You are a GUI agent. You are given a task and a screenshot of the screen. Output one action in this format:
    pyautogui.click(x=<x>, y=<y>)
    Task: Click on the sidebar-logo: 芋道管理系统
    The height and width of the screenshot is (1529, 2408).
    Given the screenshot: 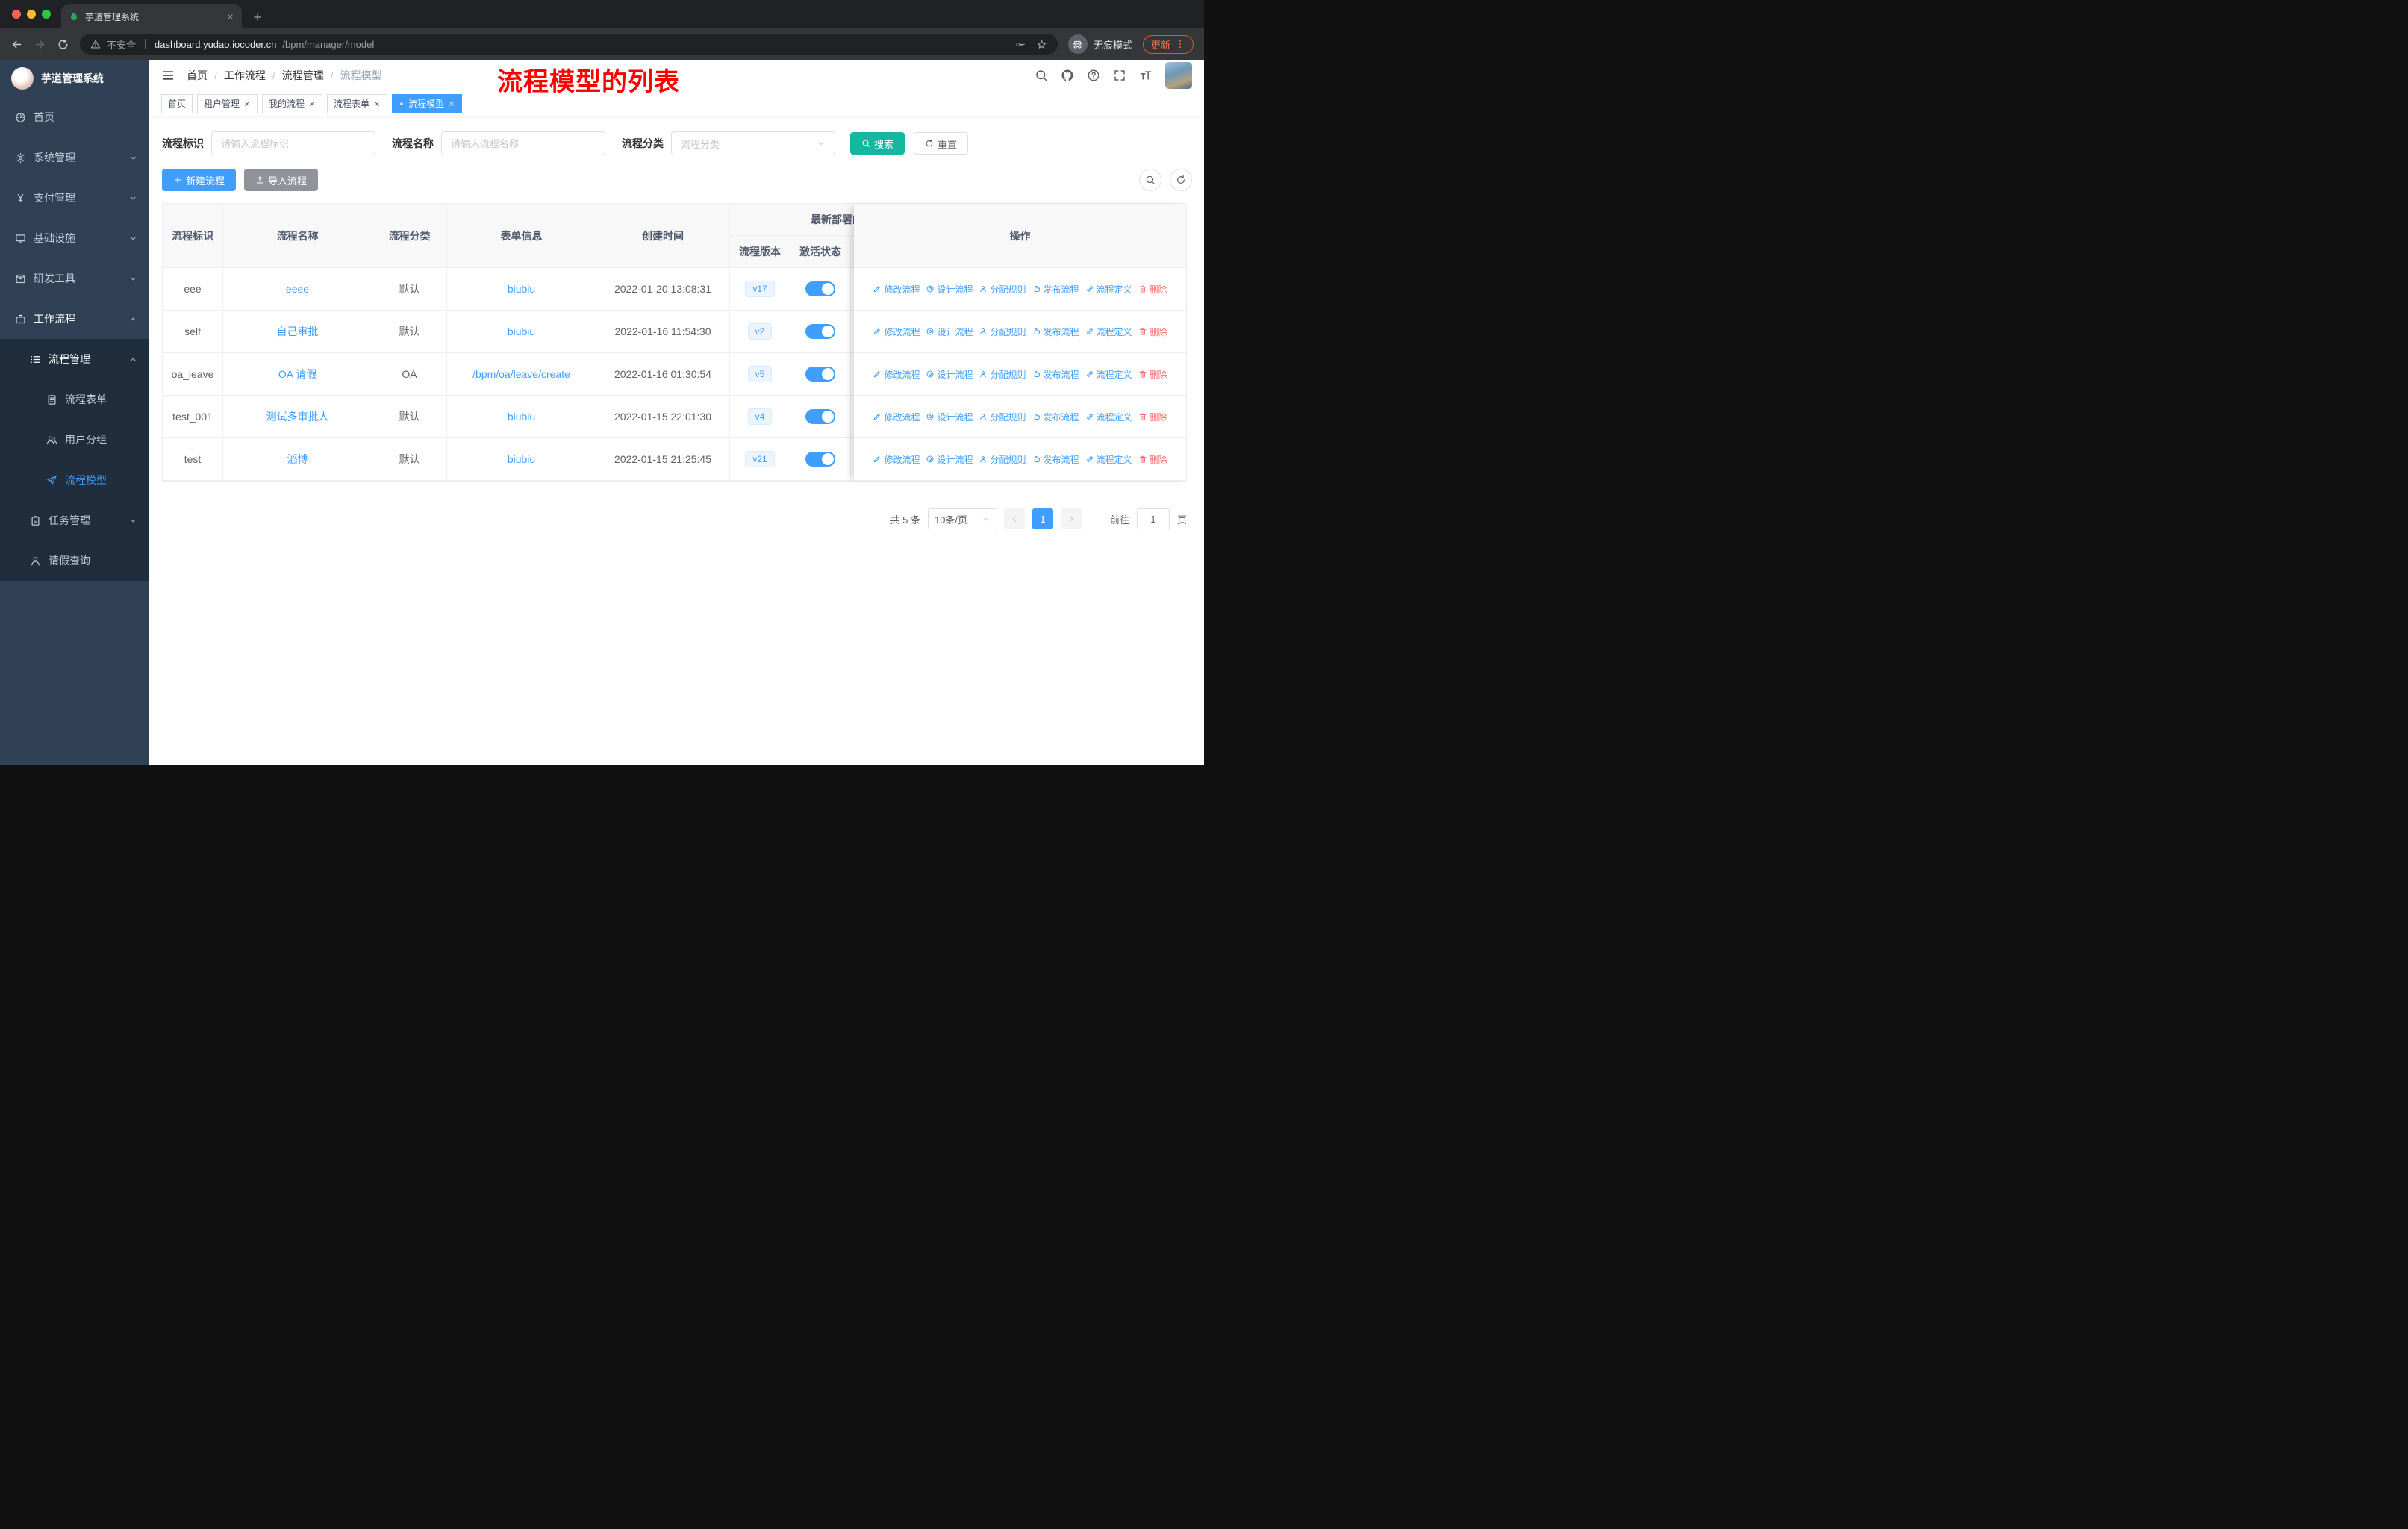 What is the action you would take?
    pyautogui.click(x=74, y=79)
    